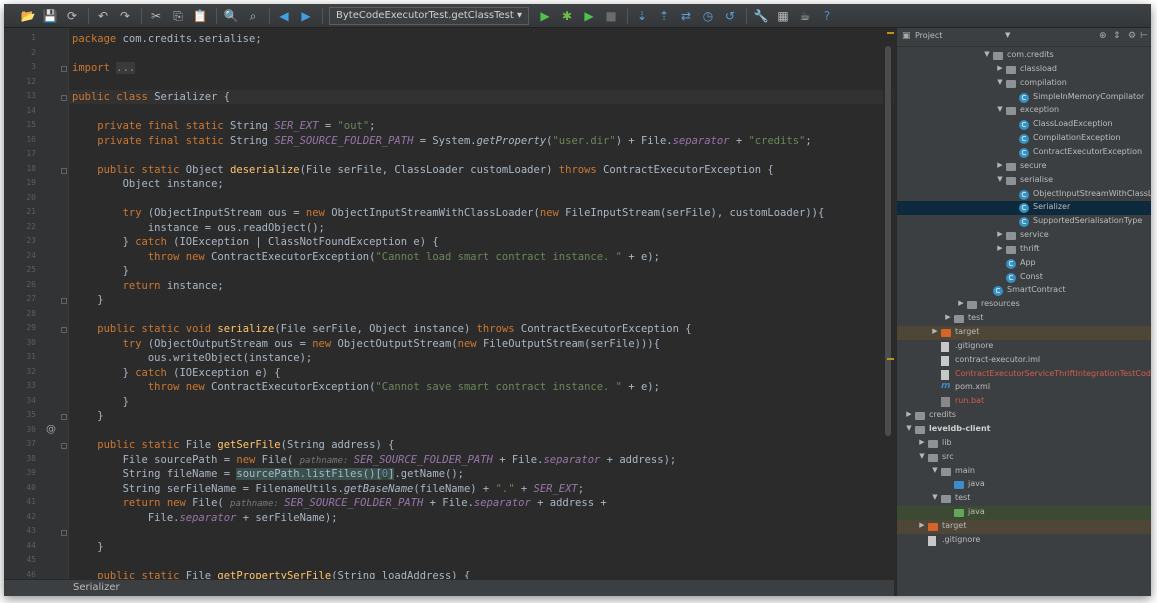 The height and width of the screenshot is (603, 1157). I want to click on vcs-revert-icon: ↺, so click(730, 16).